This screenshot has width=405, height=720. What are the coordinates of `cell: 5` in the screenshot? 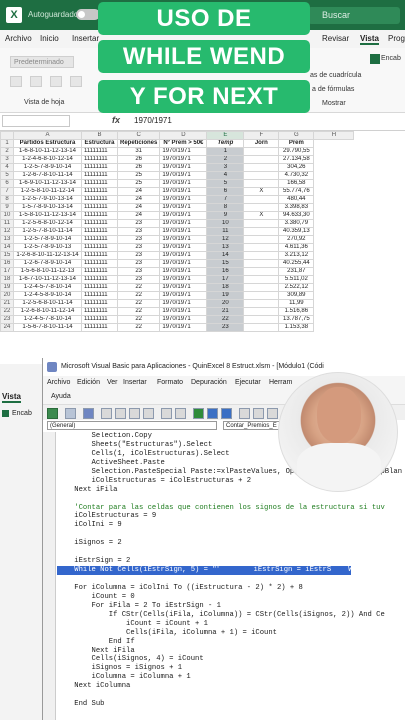 It's located at (225, 183).